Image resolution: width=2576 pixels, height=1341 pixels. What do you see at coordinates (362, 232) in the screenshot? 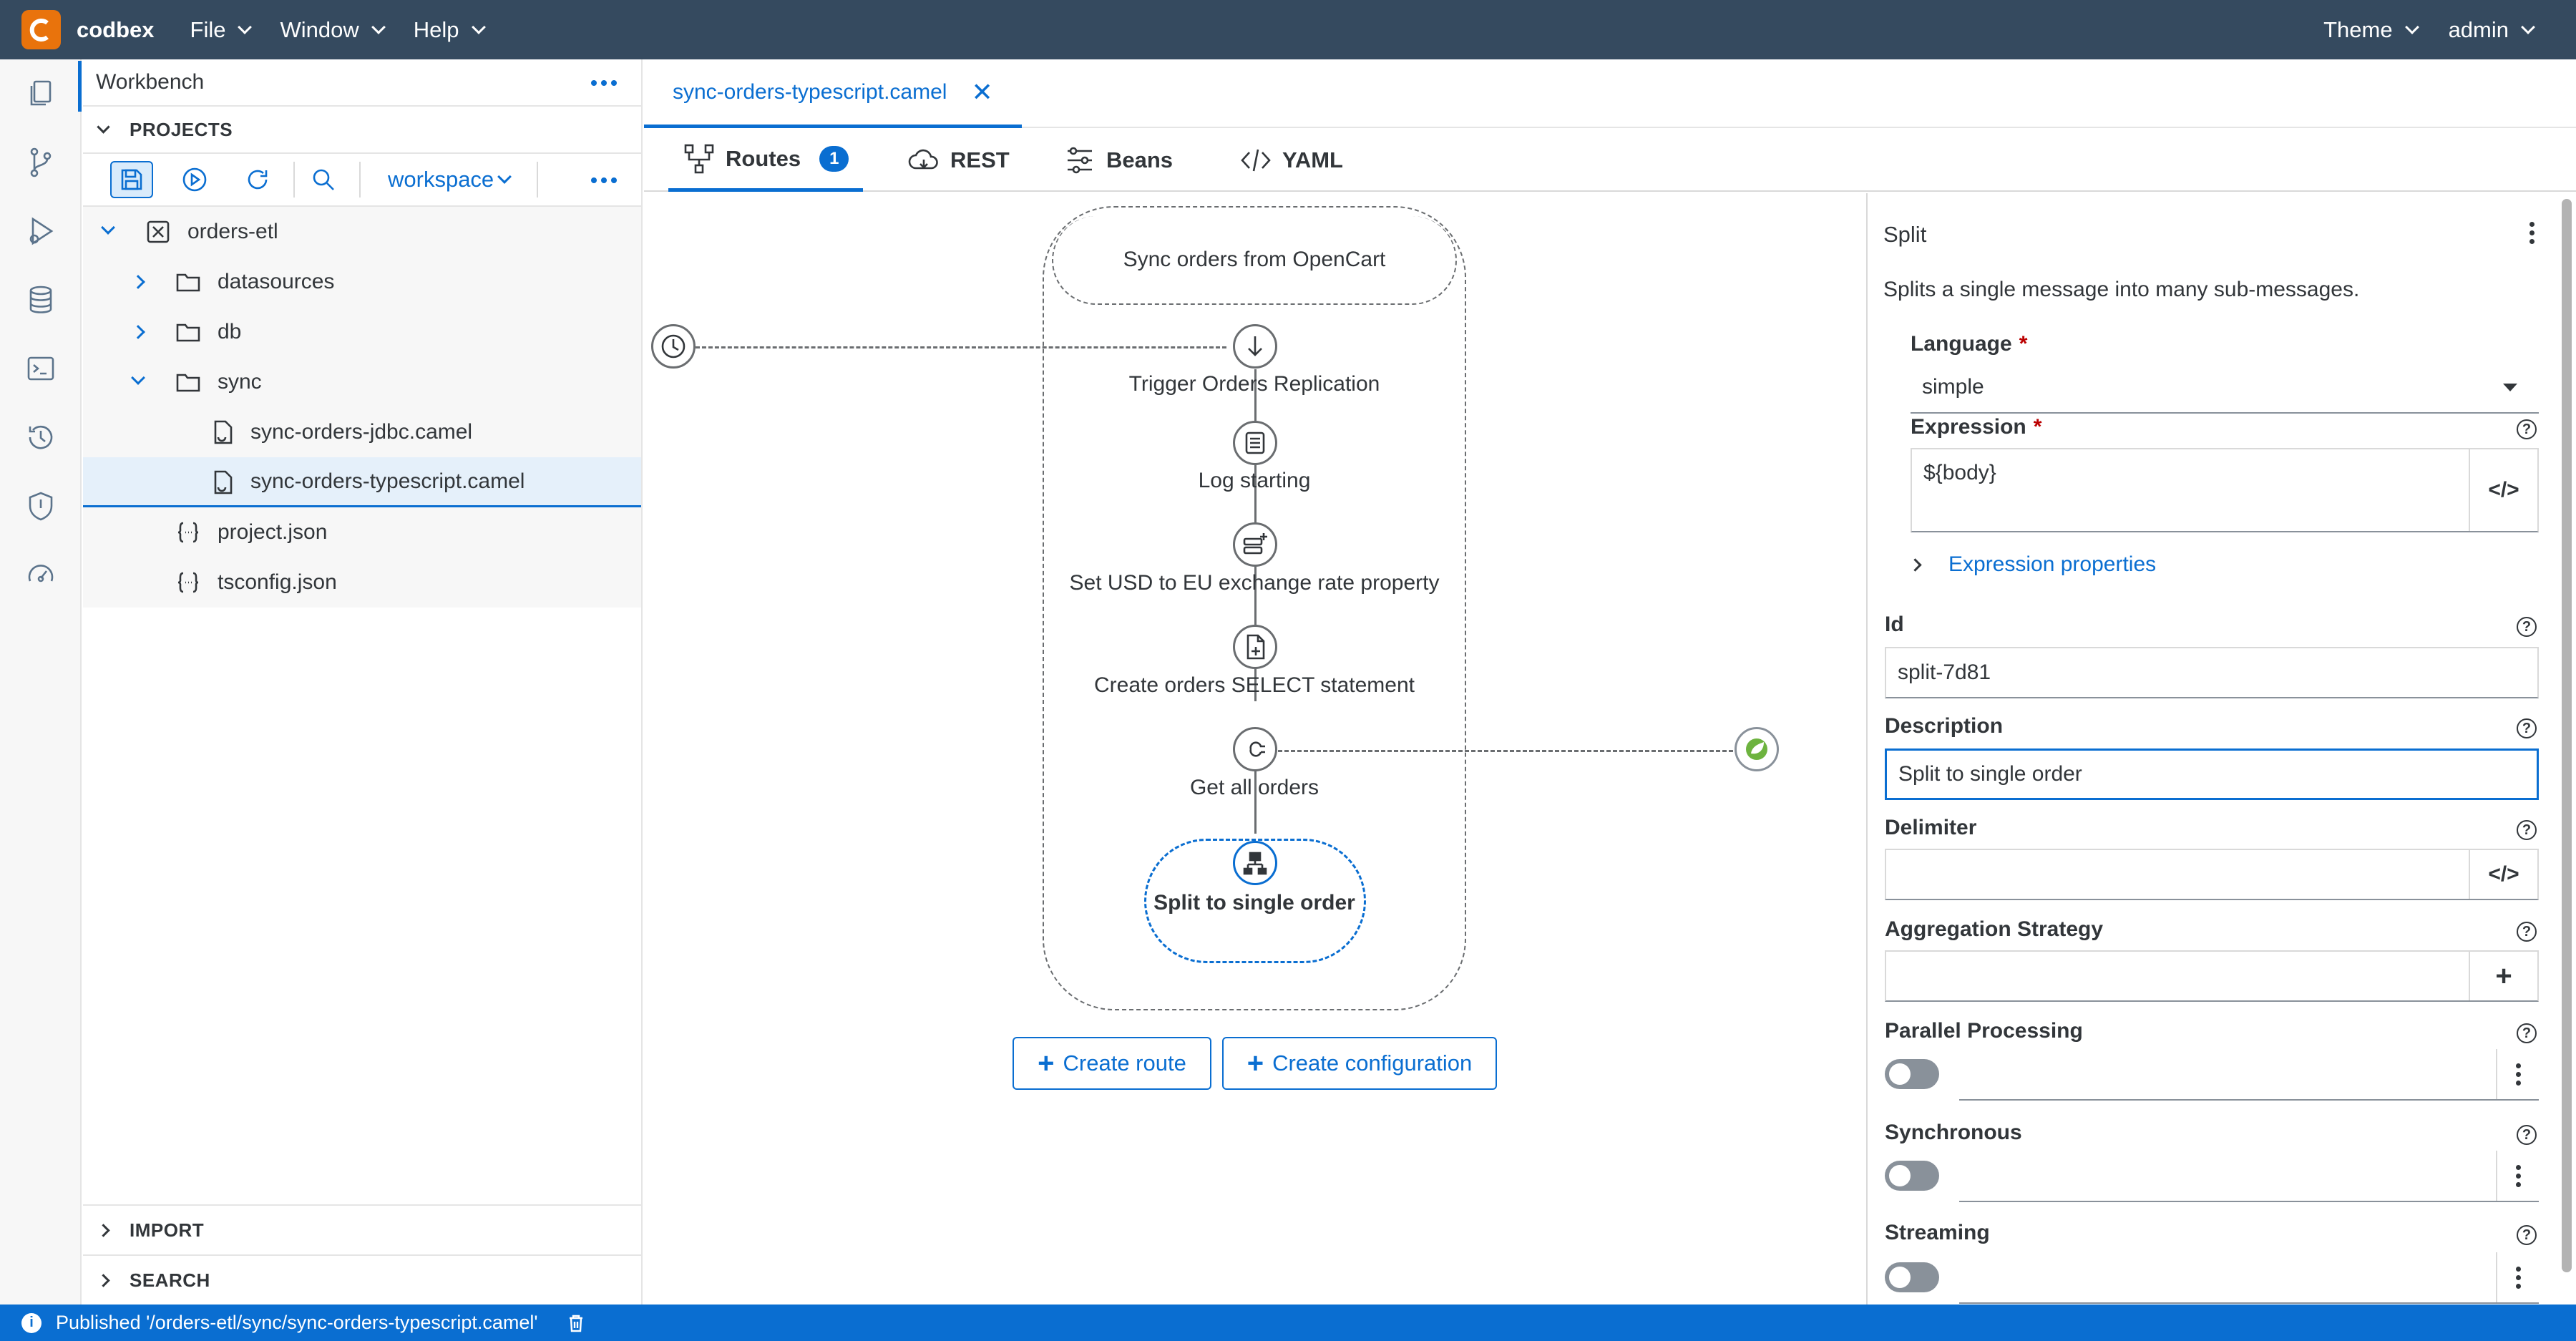
I see `tree-item-orders-etl: orders-etl` at bounding box center [362, 232].